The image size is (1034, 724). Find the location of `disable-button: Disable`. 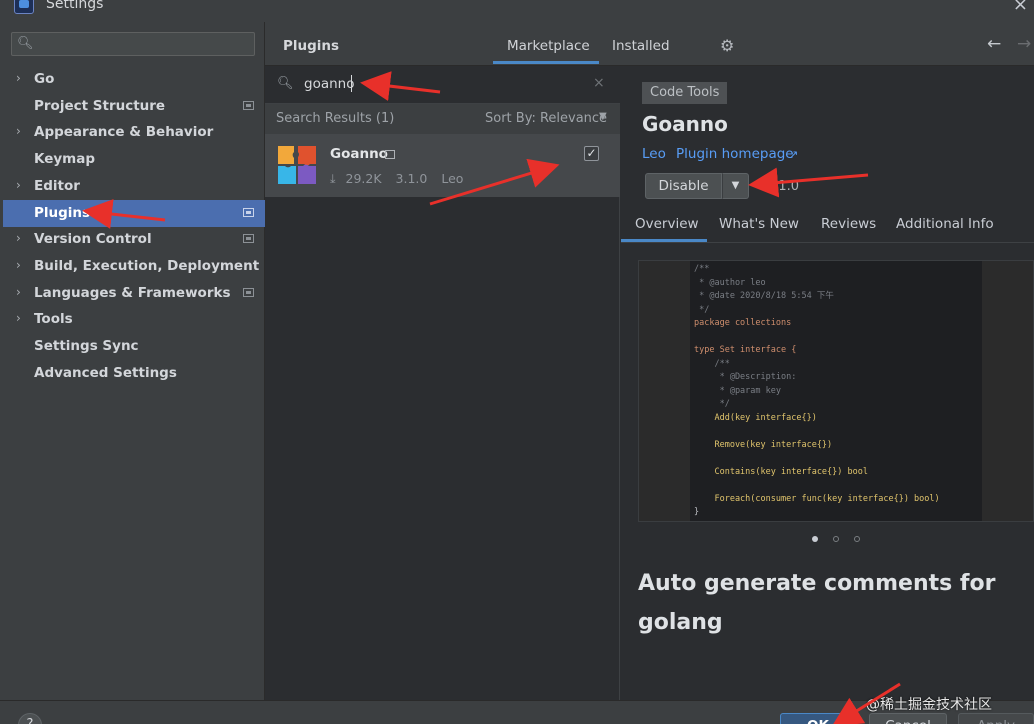

disable-button: Disable is located at coordinates (683, 186).